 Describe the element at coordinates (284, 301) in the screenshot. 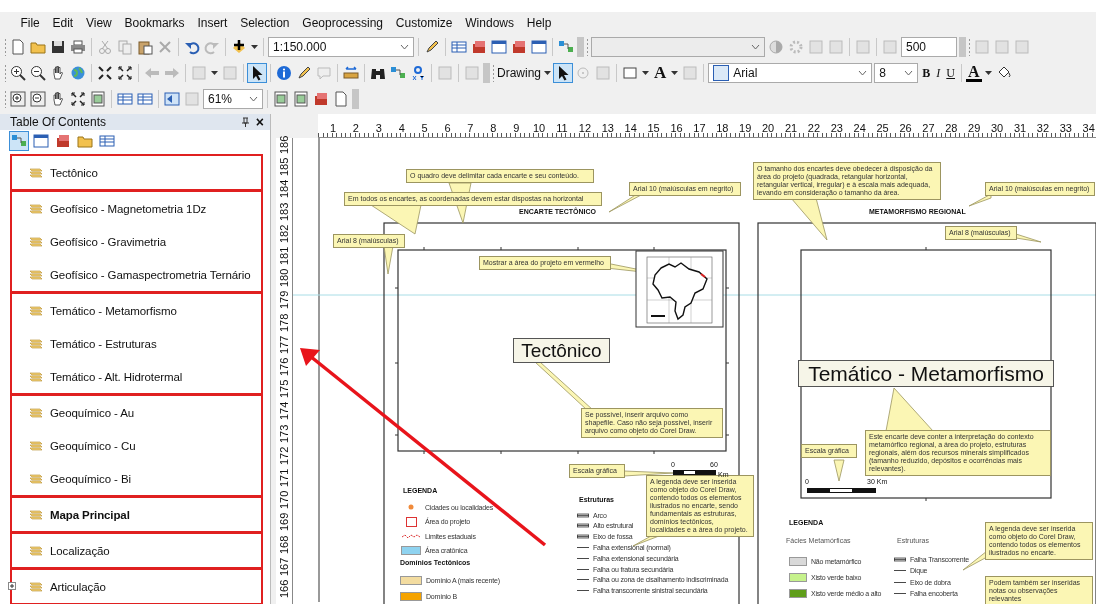

I see `ruler-number: 179` at that location.